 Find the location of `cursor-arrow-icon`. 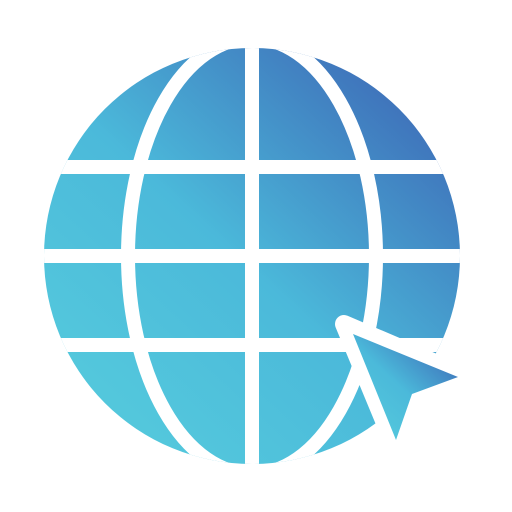

cursor-arrow-icon is located at coordinates (406, 388).